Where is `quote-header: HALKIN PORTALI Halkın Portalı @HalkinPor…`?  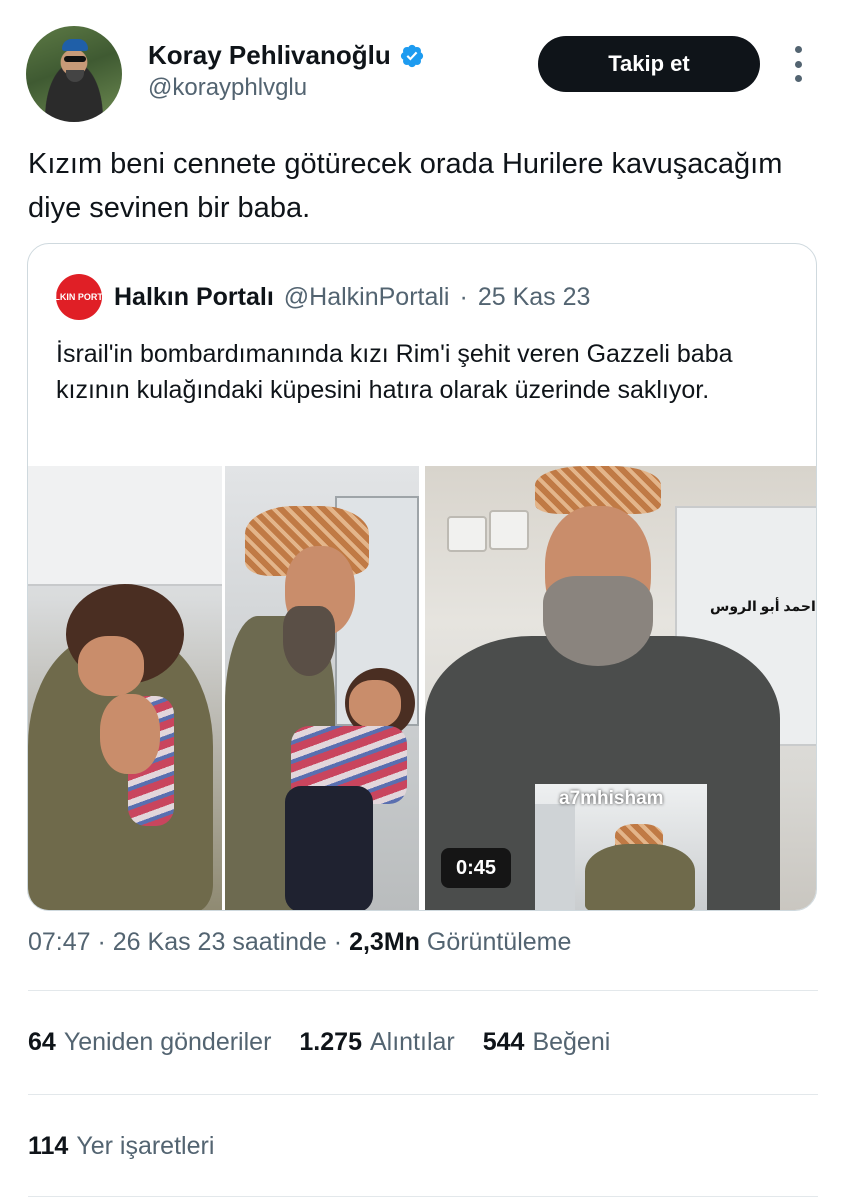 quote-header: HALKIN PORTALI Halkın Portalı @HalkinPor… is located at coordinates (316, 297).